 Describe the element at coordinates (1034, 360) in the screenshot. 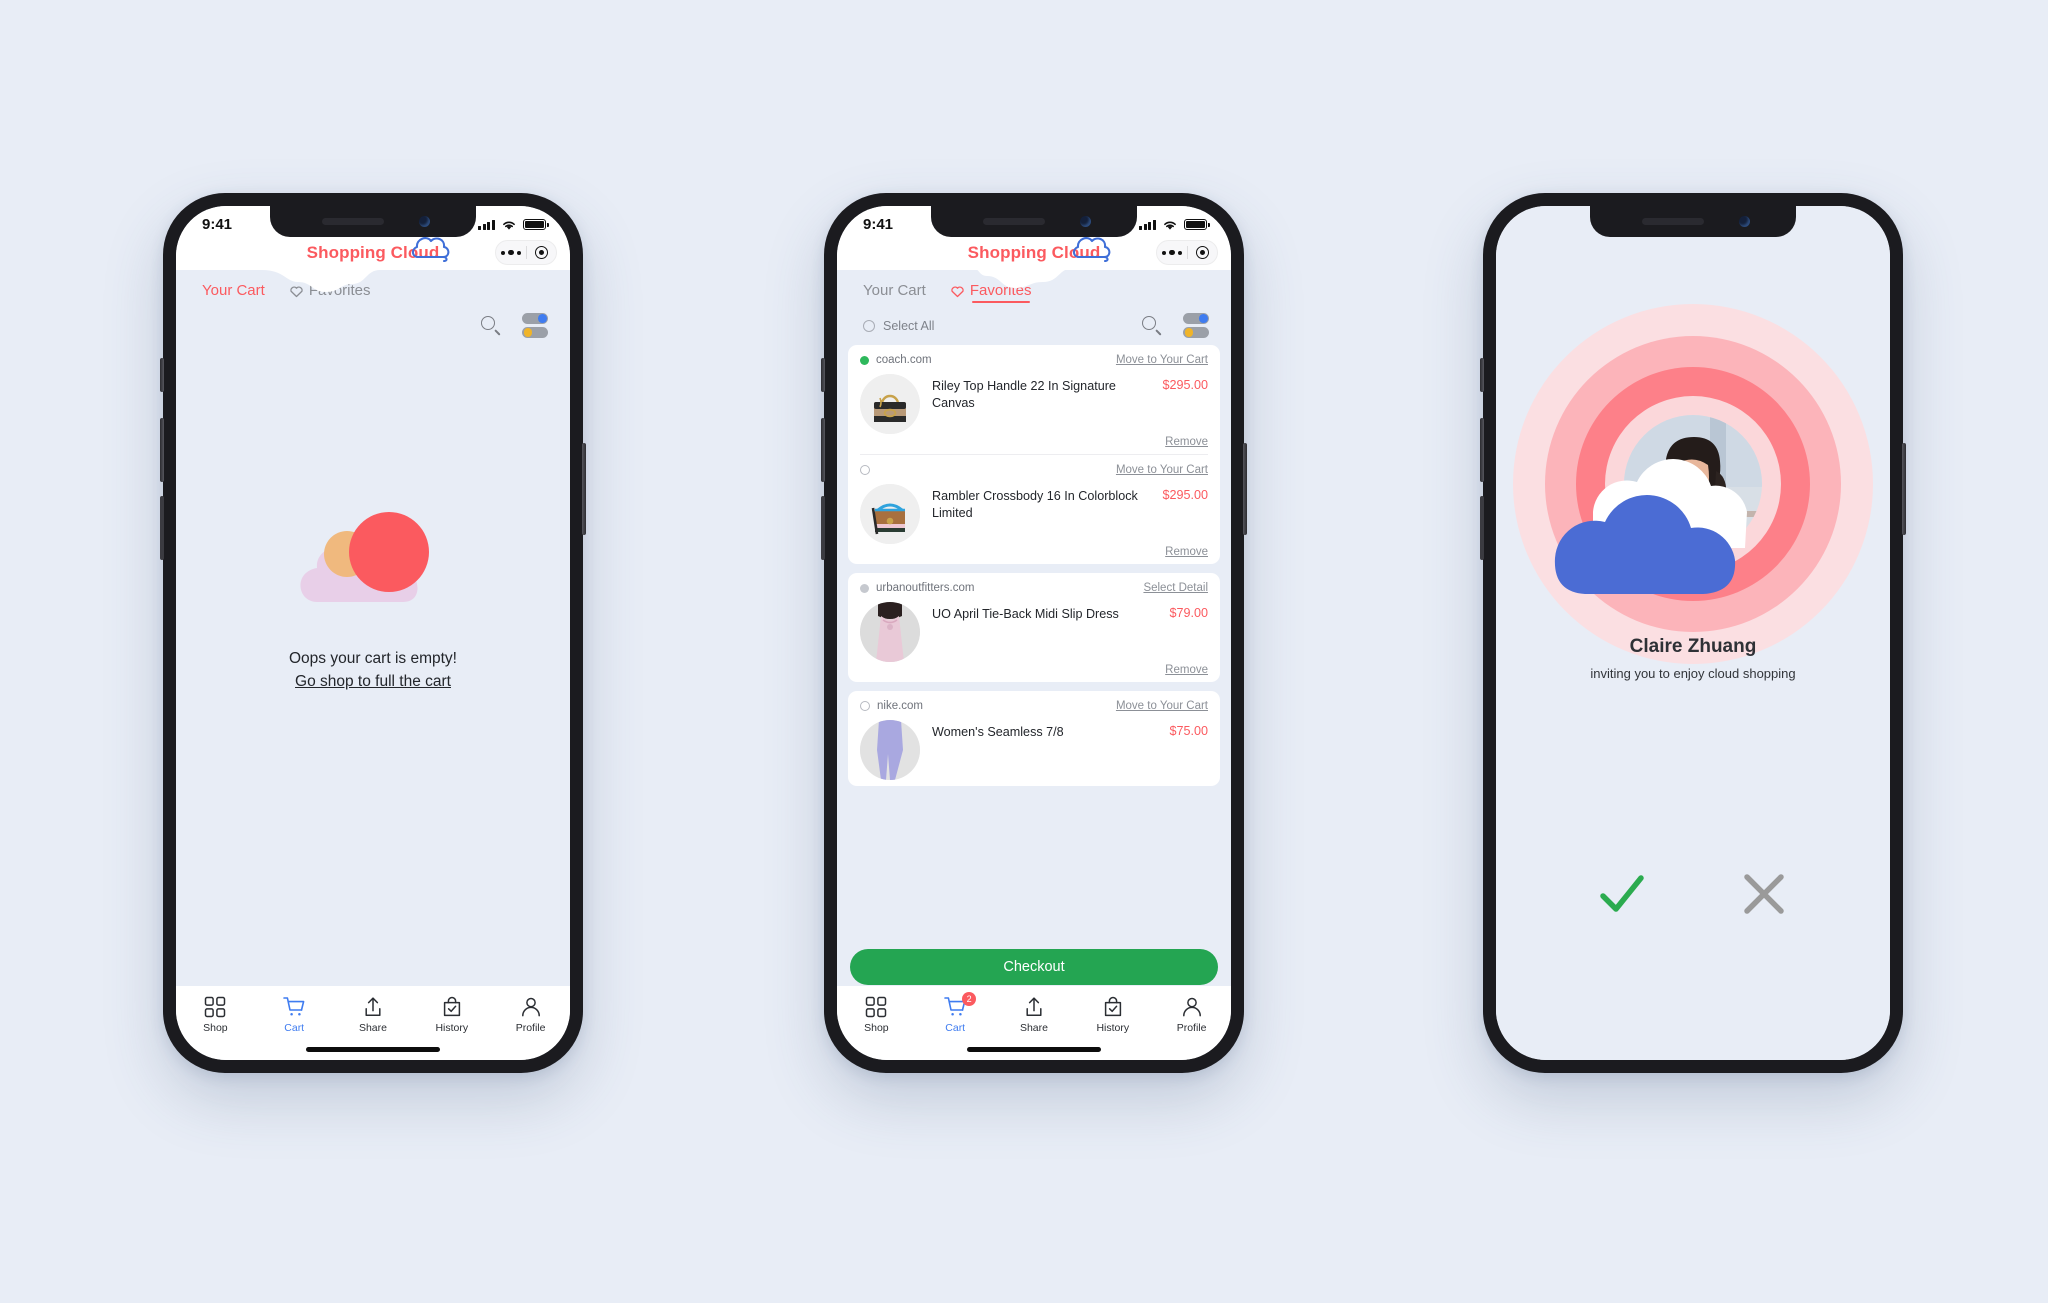

I see `group-header: coach.com Move to Your Cart` at that location.